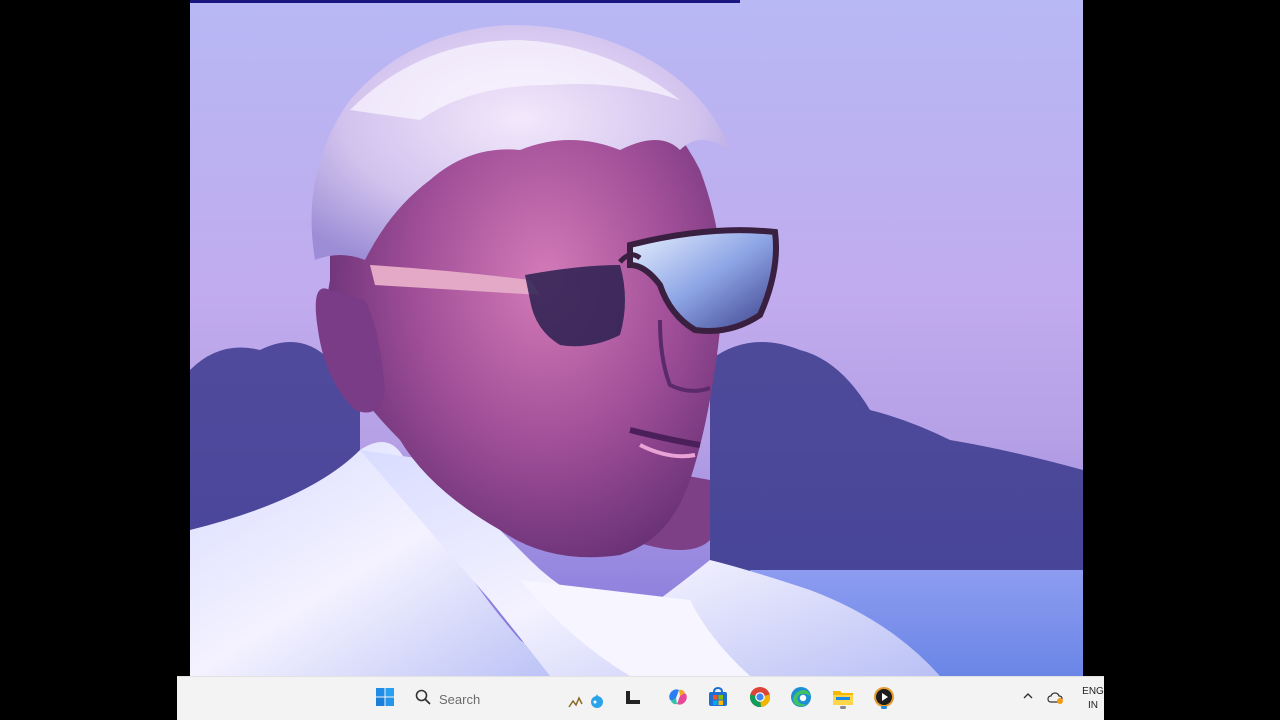 The width and height of the screenshot is (1280, 720). What do you see at coordinates (843, 699) in the screenshot?
I see `file-explorer-button` at bounding box center [843, 699].